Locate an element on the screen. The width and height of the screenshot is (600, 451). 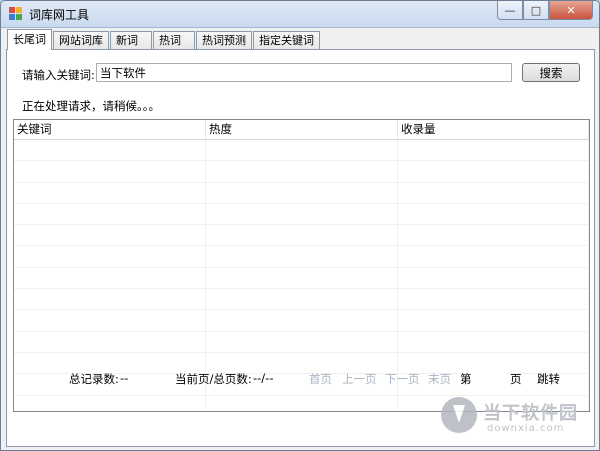
minimize-icon: — is located at coordinates (510, 10).